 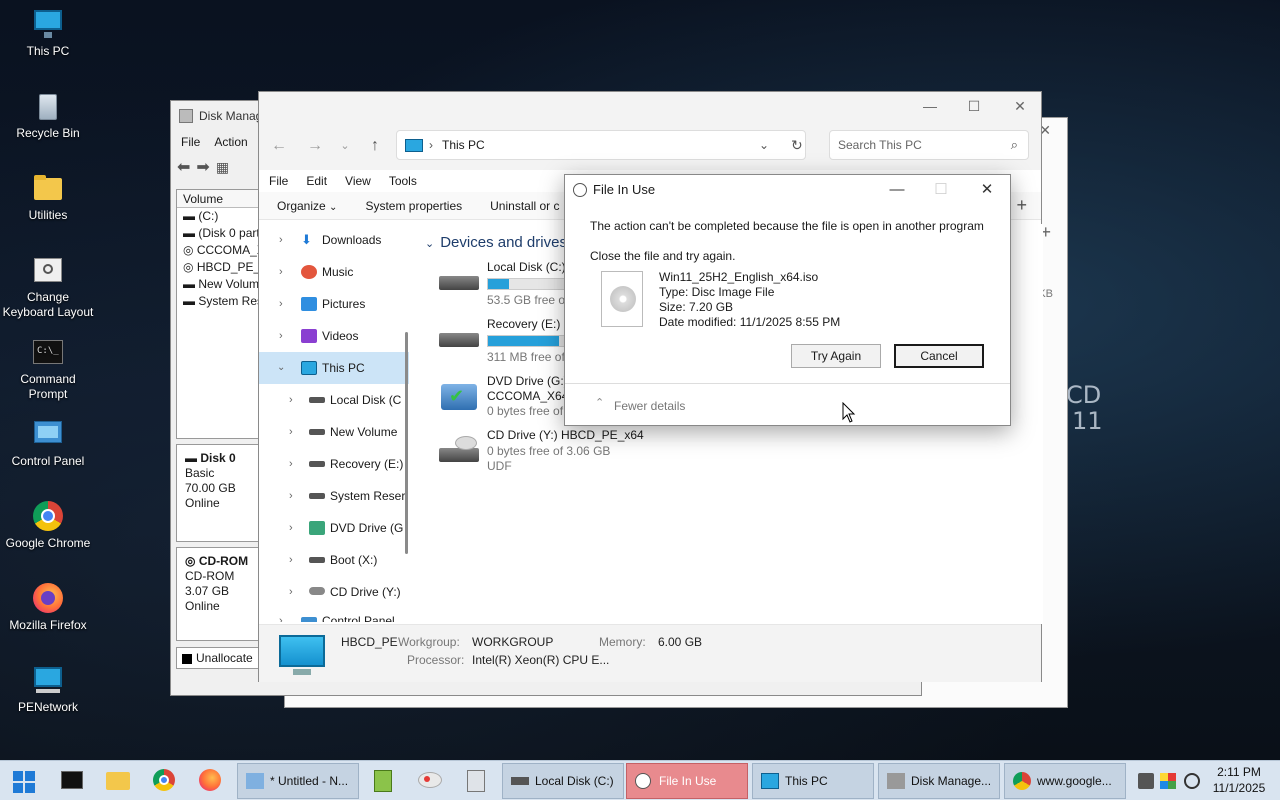 I want to click on scrollbar, so click(x=406, y=443).